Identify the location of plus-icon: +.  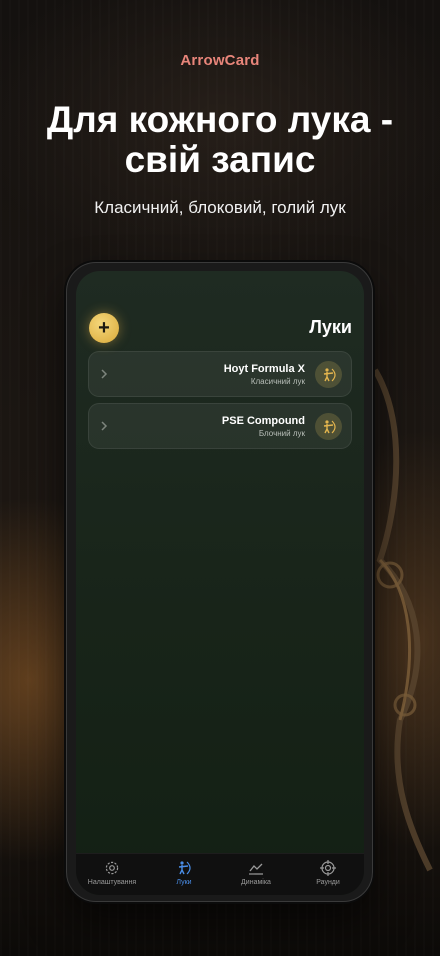
(104, 327).